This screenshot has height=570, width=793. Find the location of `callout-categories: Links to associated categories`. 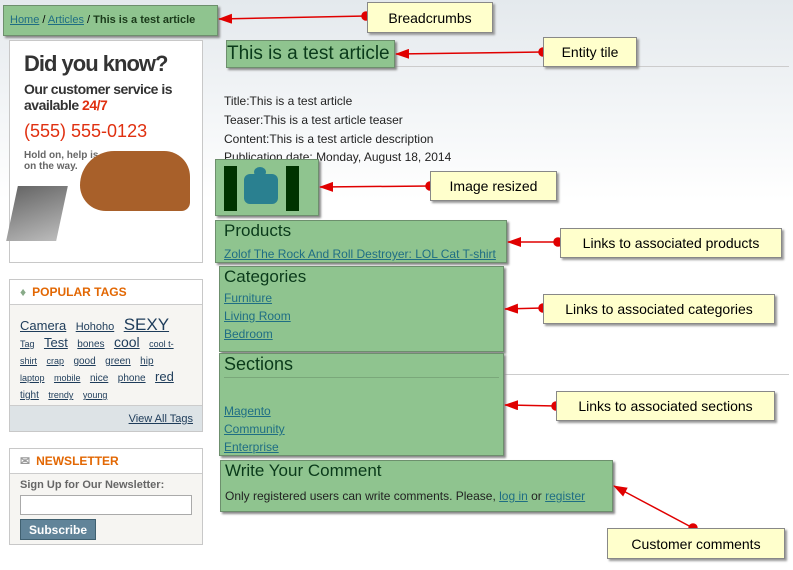

callout-categories: Links to associated categories is located at coordinates (659, 309).